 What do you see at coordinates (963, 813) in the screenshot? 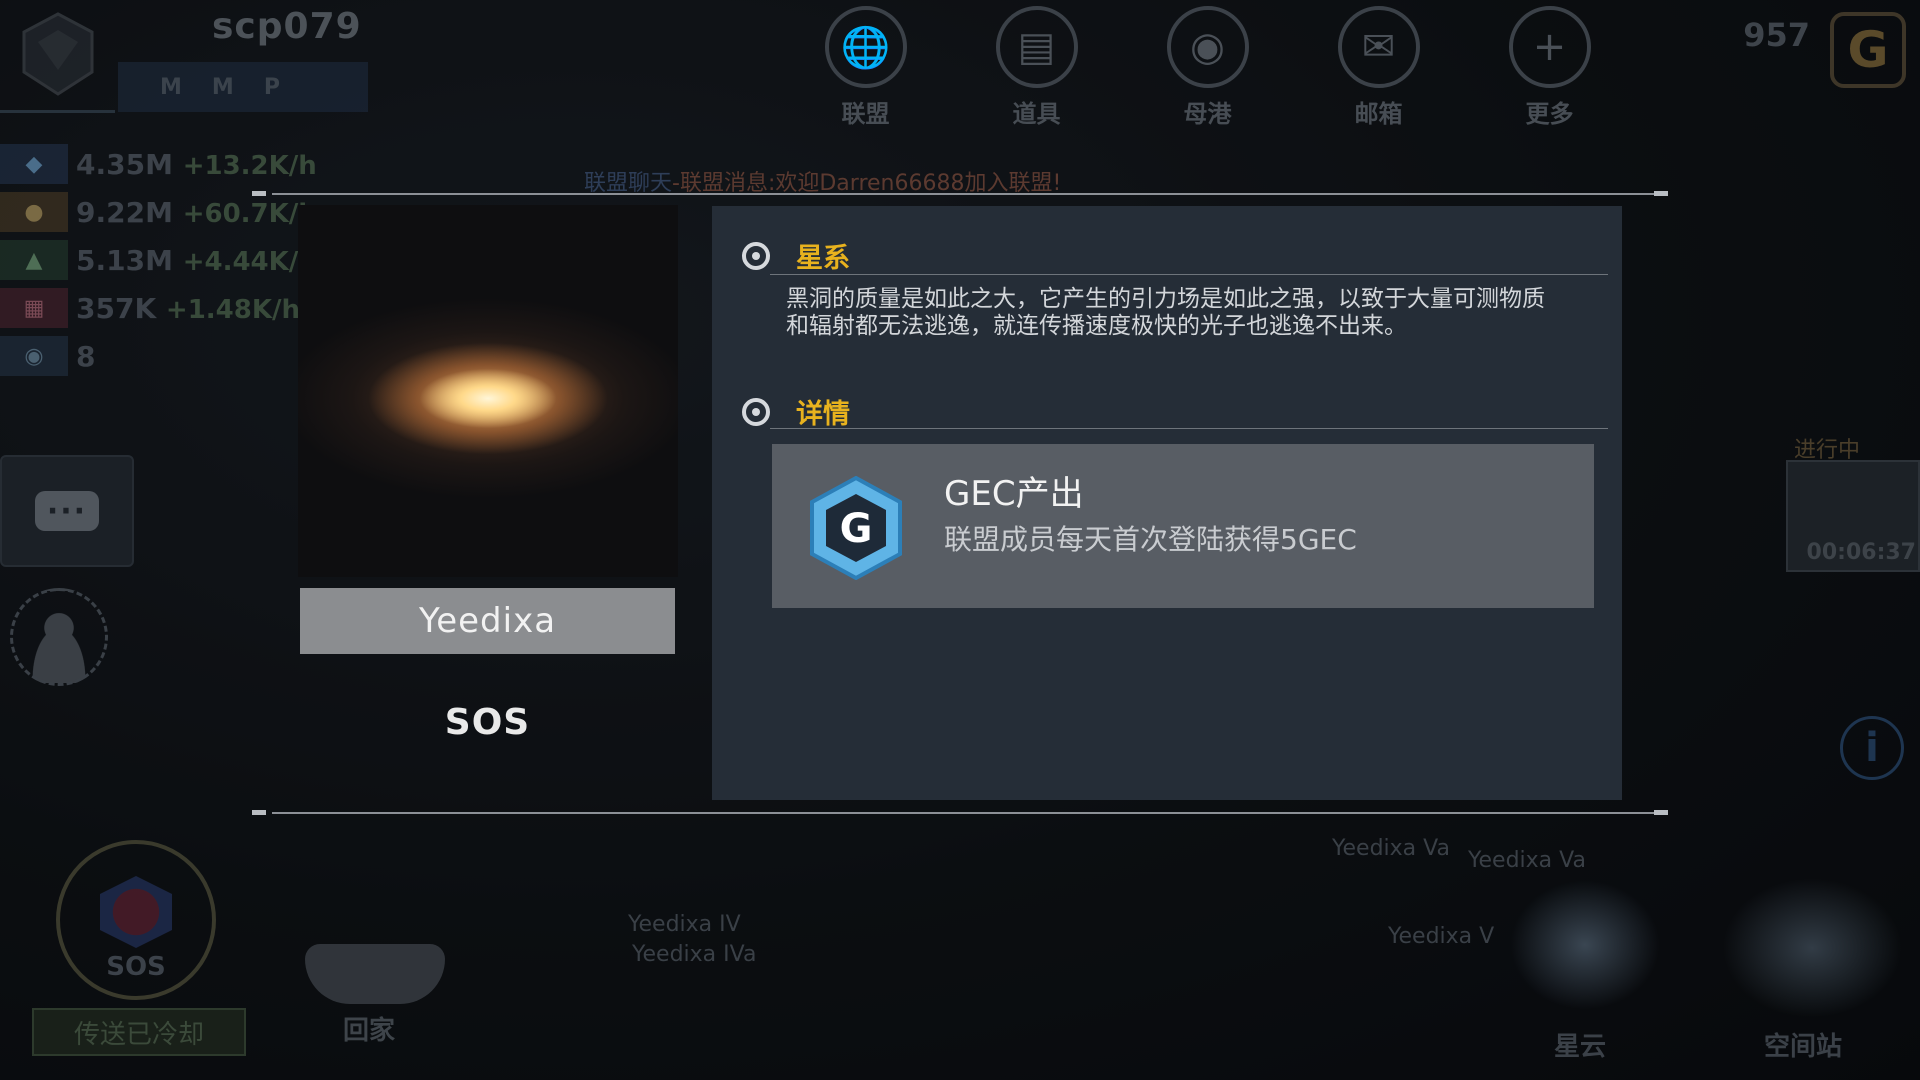
I see `dialog-bottom-border` at bounding box center [963, 813].